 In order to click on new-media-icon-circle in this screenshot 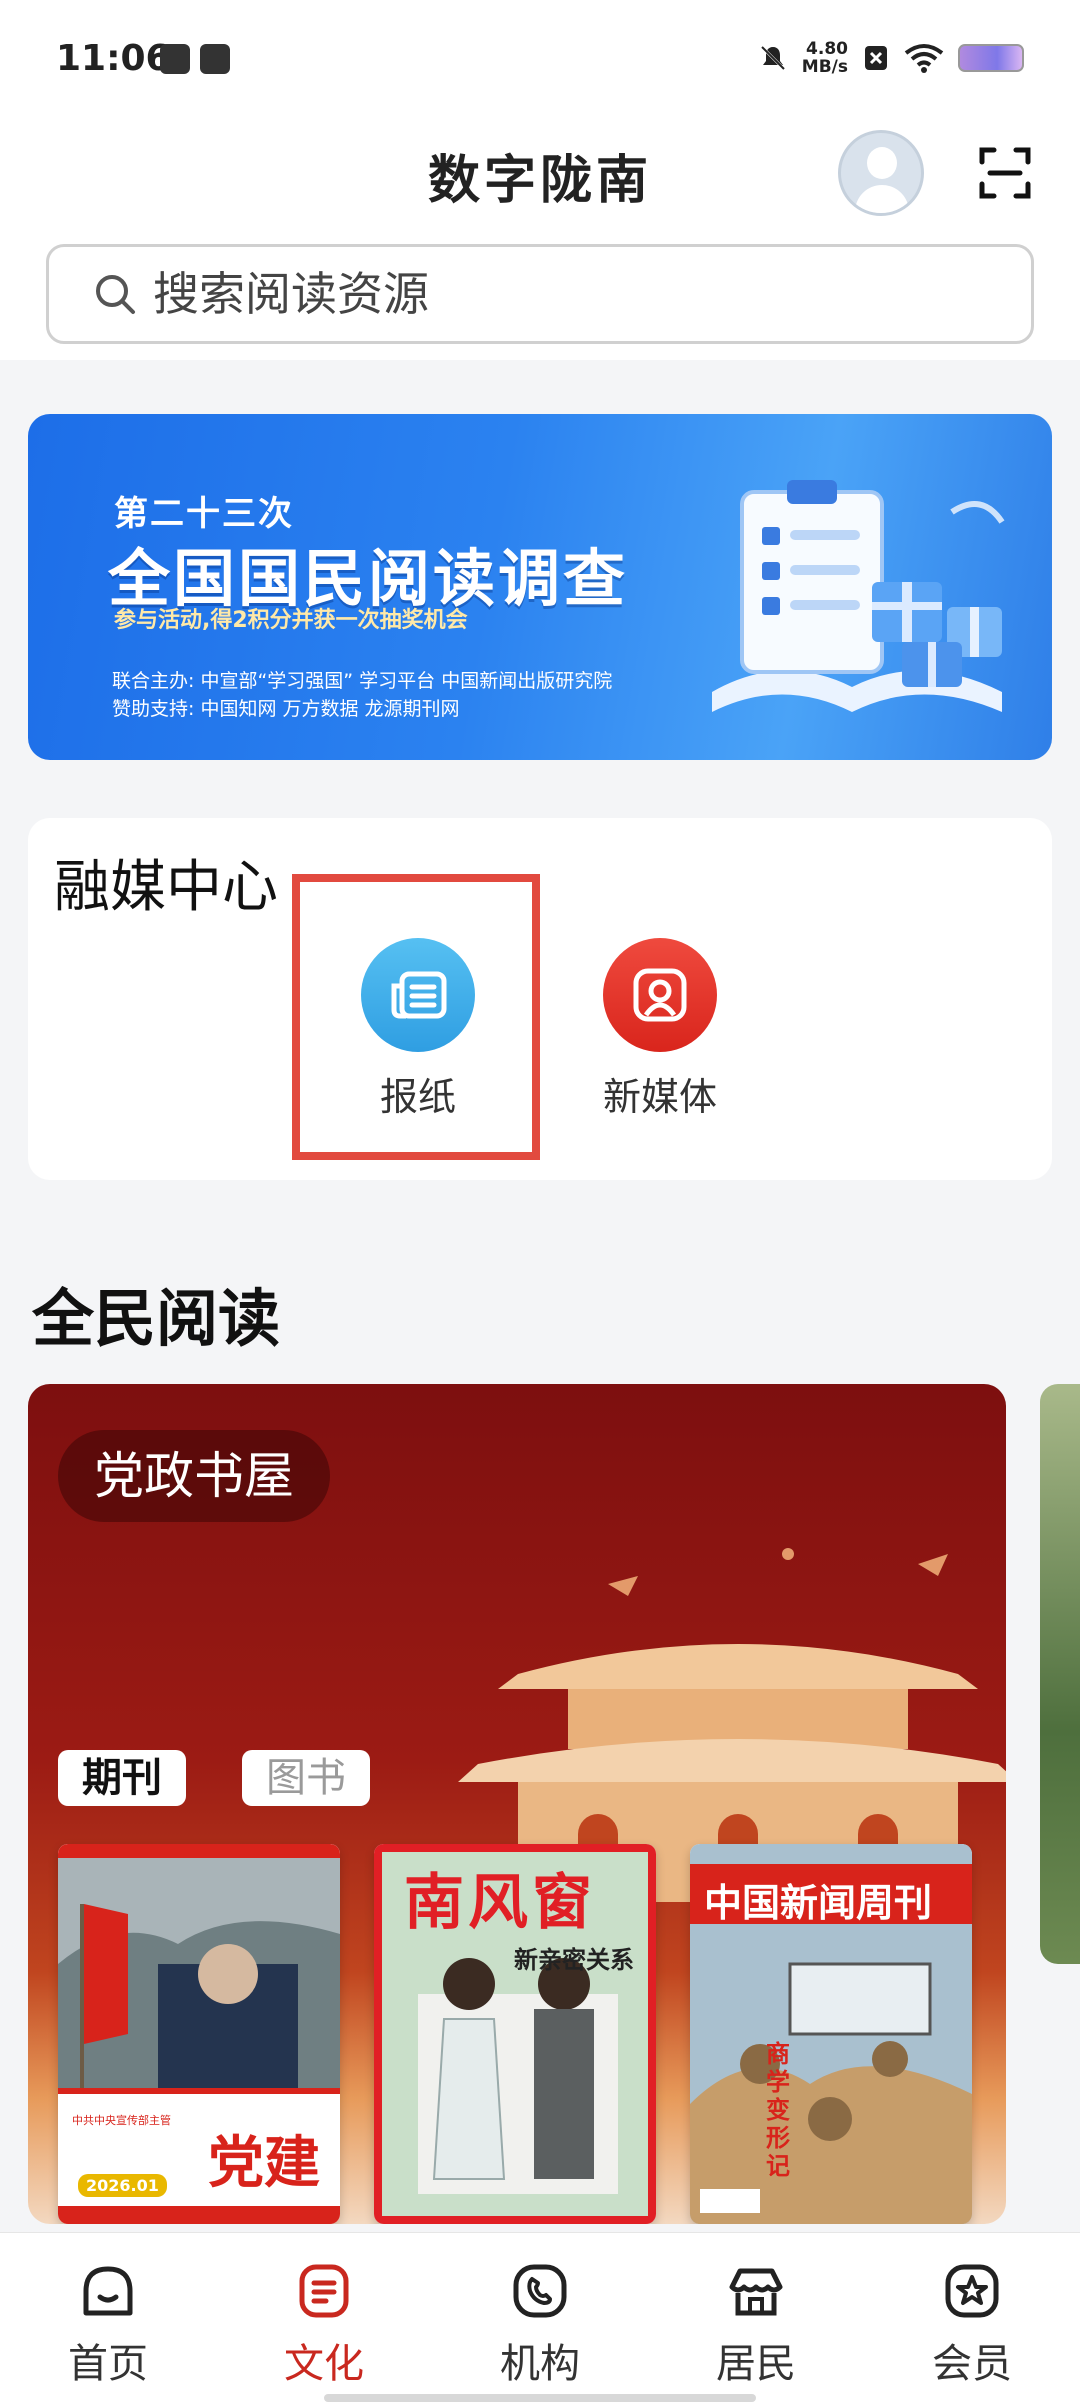, I will do `click(660, 995)`.